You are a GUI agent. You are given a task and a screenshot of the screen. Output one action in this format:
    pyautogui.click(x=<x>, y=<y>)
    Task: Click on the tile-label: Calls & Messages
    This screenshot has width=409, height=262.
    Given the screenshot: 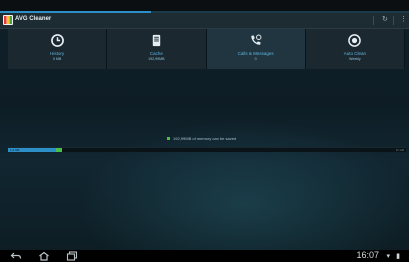 What is the action you would take?
    pyautogui.click(x=255, y=53)
    